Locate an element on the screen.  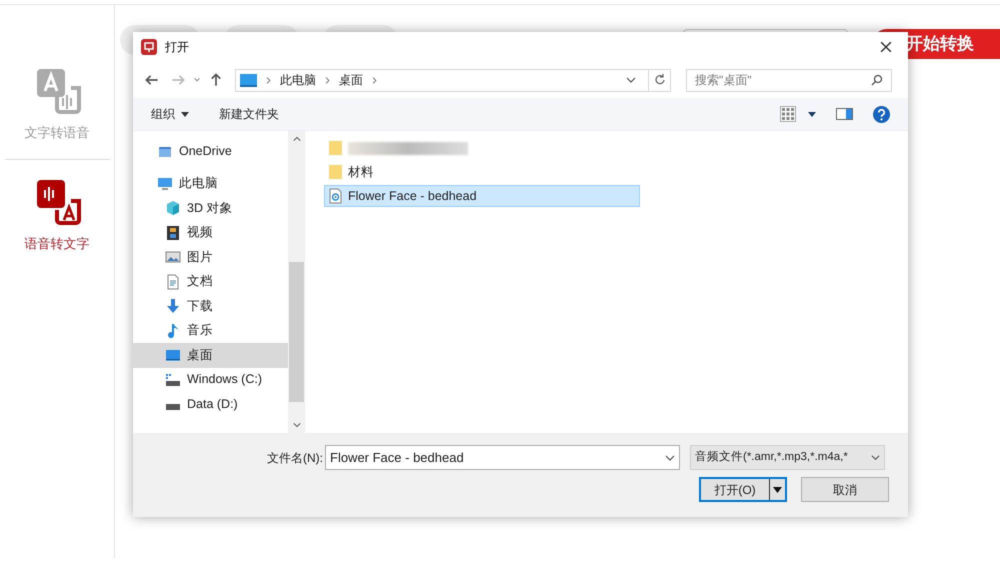
filename-label: 文件名(N): is located at coordinates (295, 458).